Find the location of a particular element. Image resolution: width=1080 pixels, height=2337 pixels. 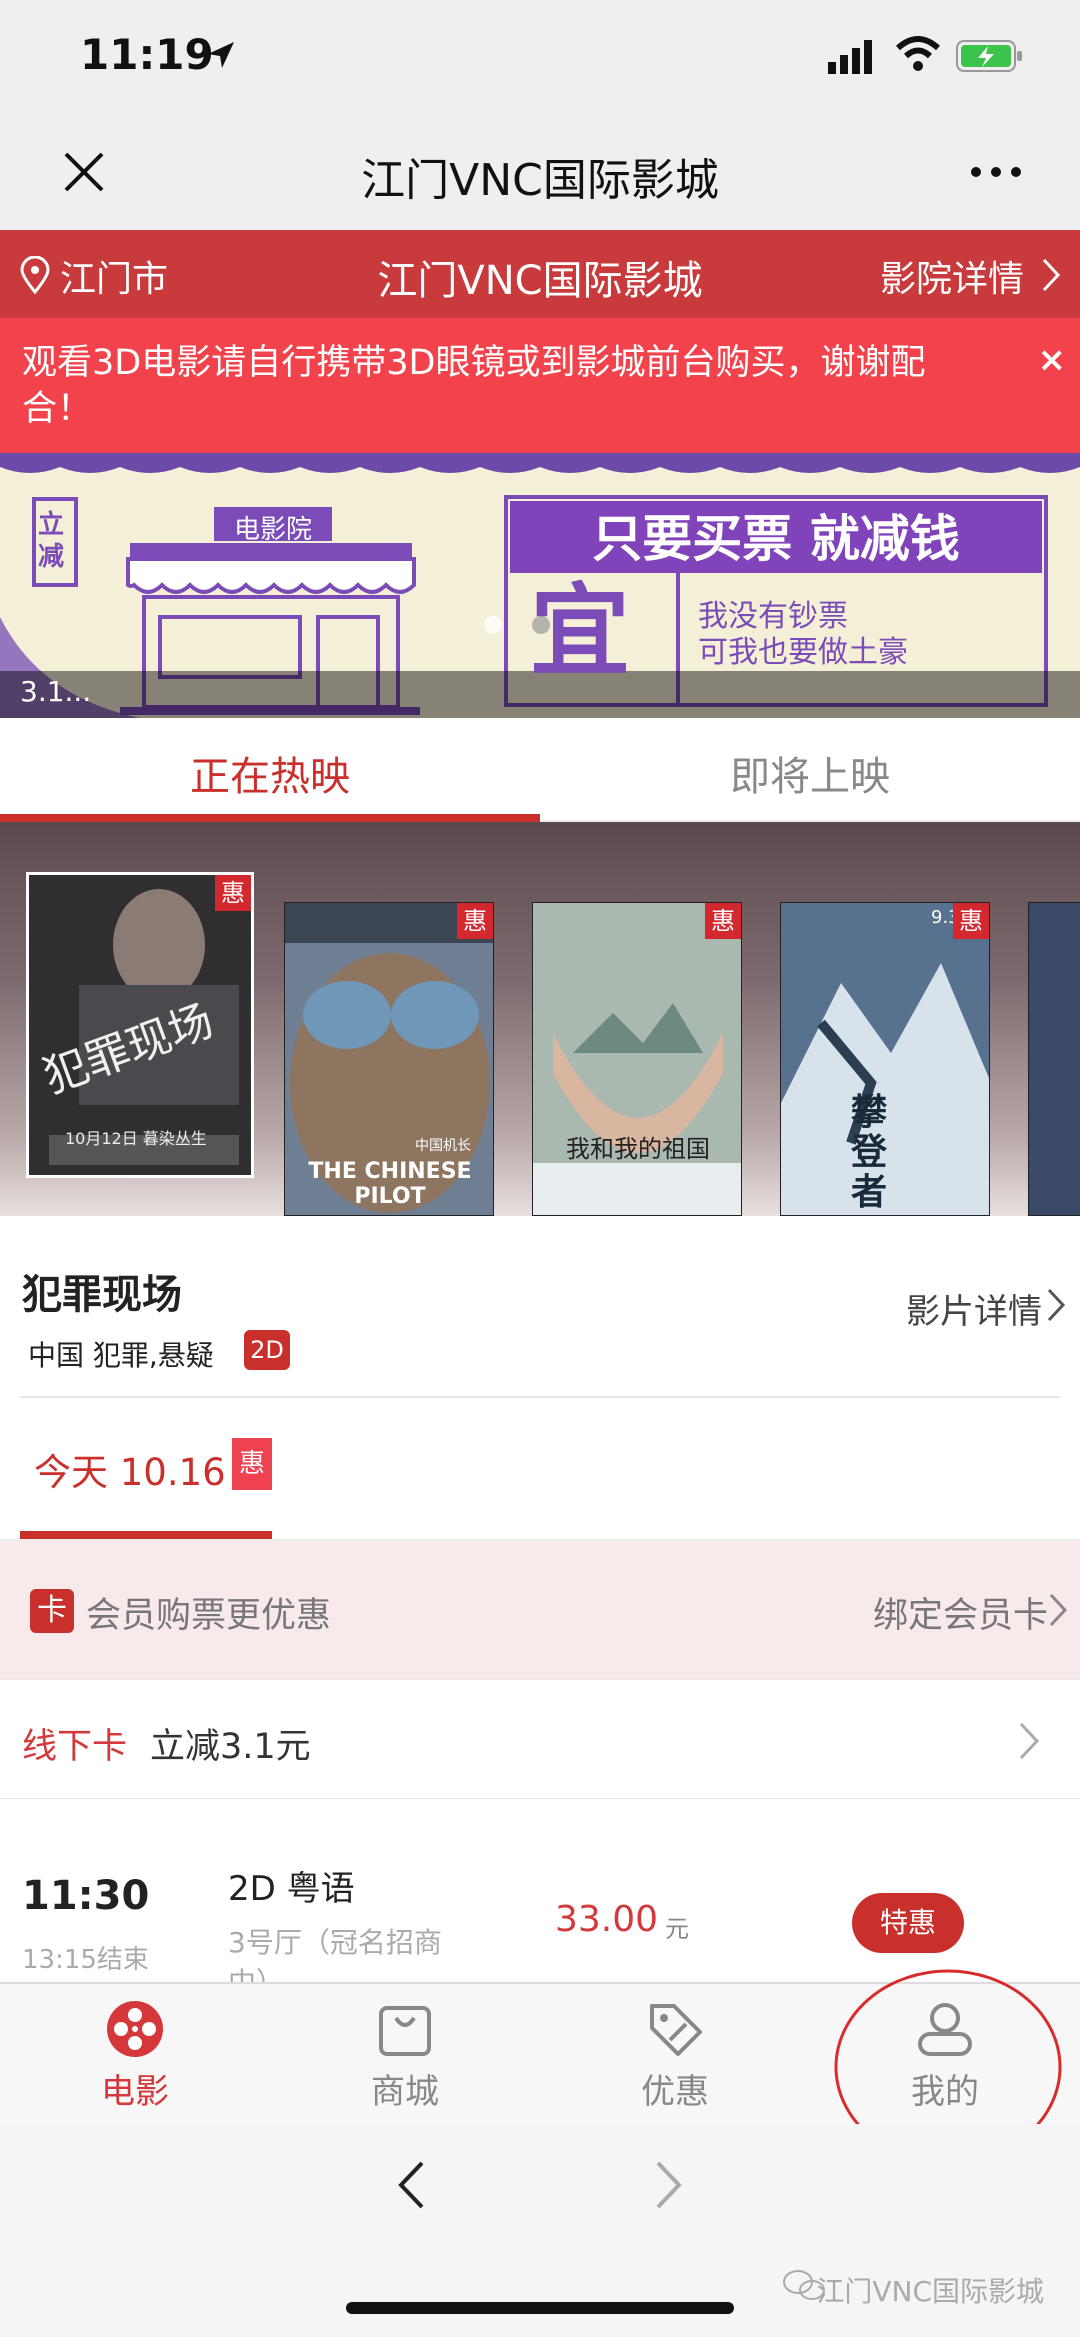

price-unit: 元 is located at coordinates (677, 1929).